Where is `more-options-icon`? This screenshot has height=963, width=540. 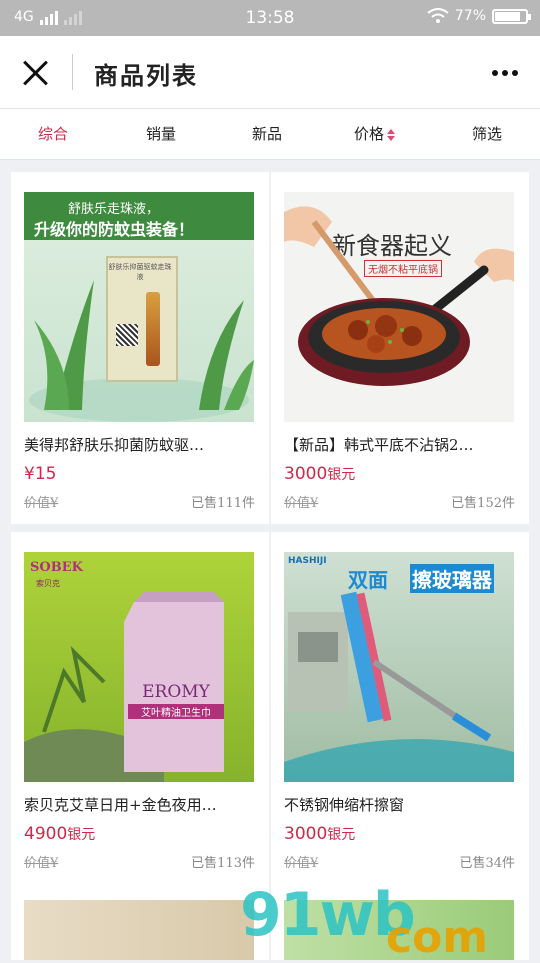 more-options-icon is located at coordinates (505, 73).